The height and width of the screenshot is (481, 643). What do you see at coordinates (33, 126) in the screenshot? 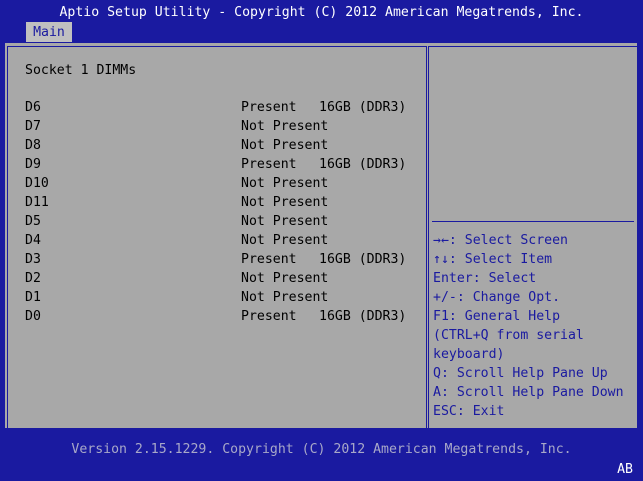
I see `dimm-slot-label: D7` at bounding box center [33, 126].